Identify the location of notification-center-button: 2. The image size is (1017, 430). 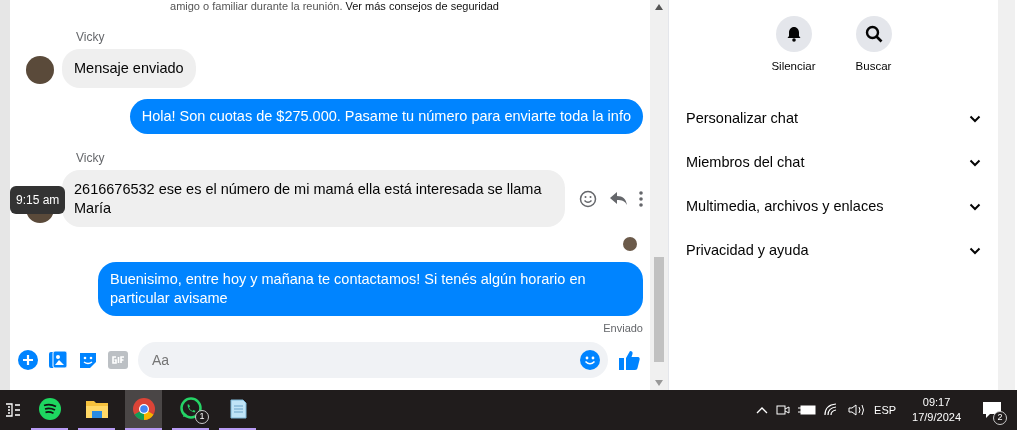
(992, 410).